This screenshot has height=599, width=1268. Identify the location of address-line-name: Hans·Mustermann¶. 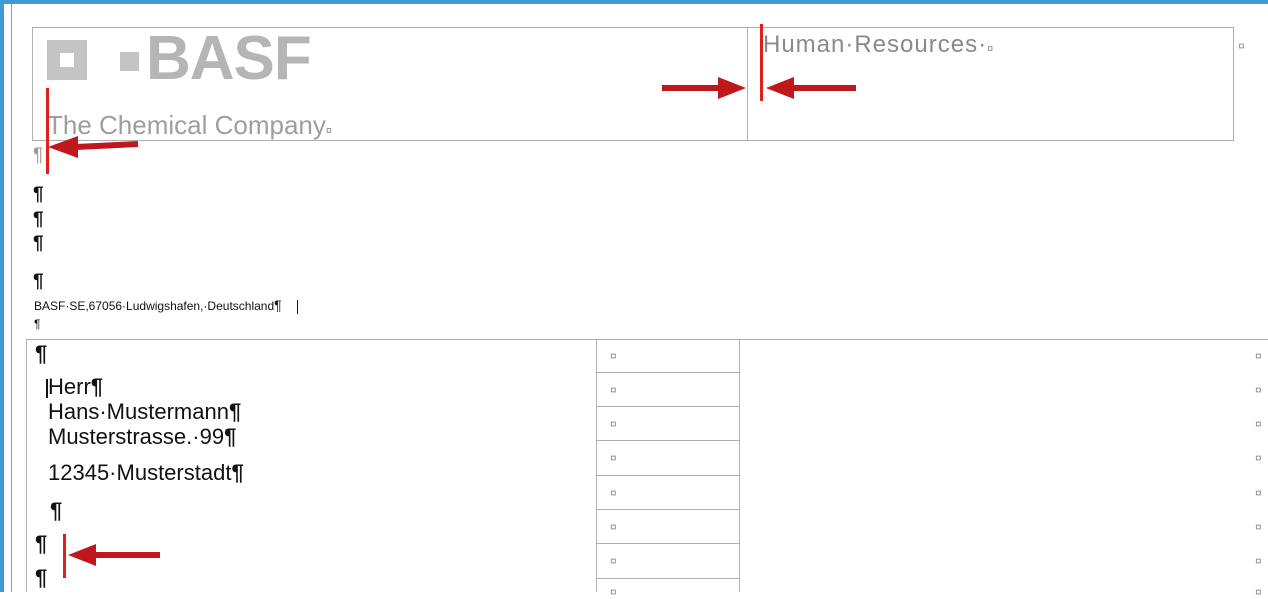
(144, 412).